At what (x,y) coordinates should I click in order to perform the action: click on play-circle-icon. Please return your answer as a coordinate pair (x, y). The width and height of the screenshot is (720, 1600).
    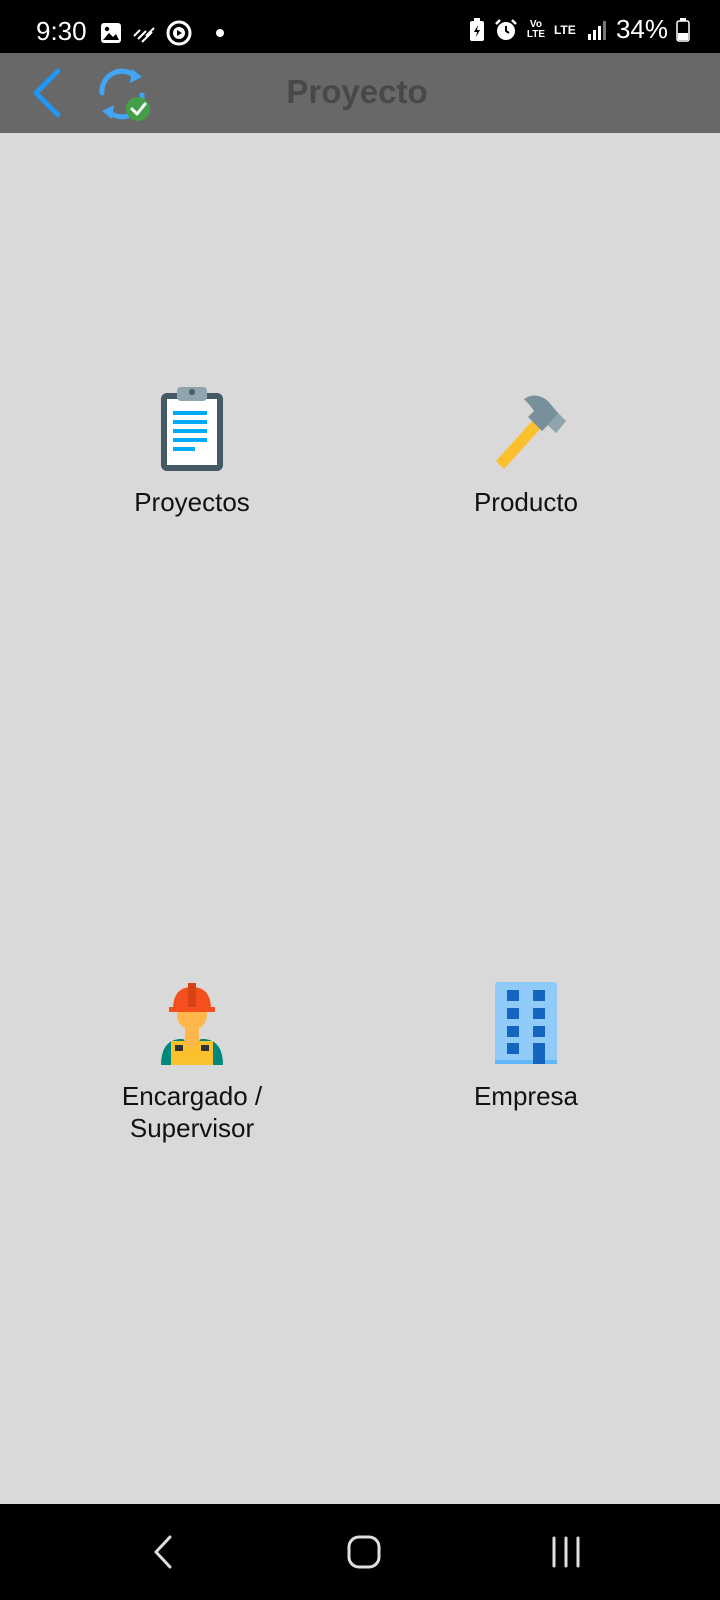
    Looking at the image, I should click on (179, 33).